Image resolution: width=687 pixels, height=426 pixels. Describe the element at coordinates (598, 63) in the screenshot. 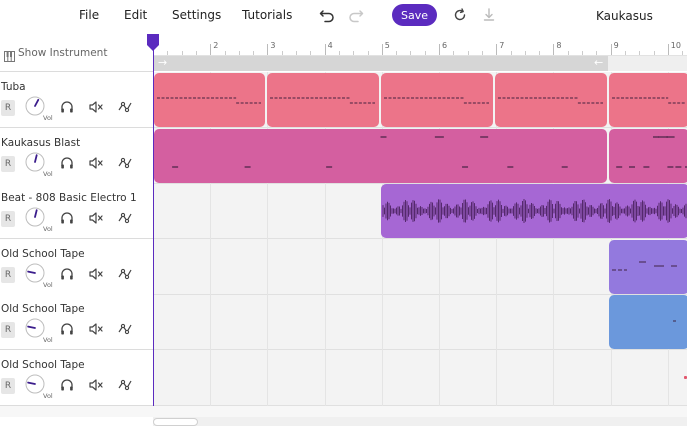

I see `loop-end-arrow-icon: ←` at that location.